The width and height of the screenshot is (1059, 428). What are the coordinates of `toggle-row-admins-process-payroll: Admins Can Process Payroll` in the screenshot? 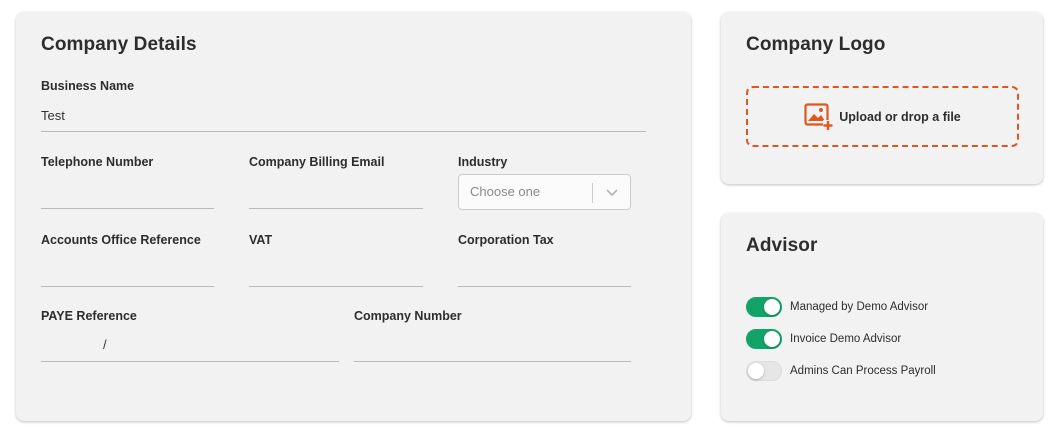 It's located at (841, 371).